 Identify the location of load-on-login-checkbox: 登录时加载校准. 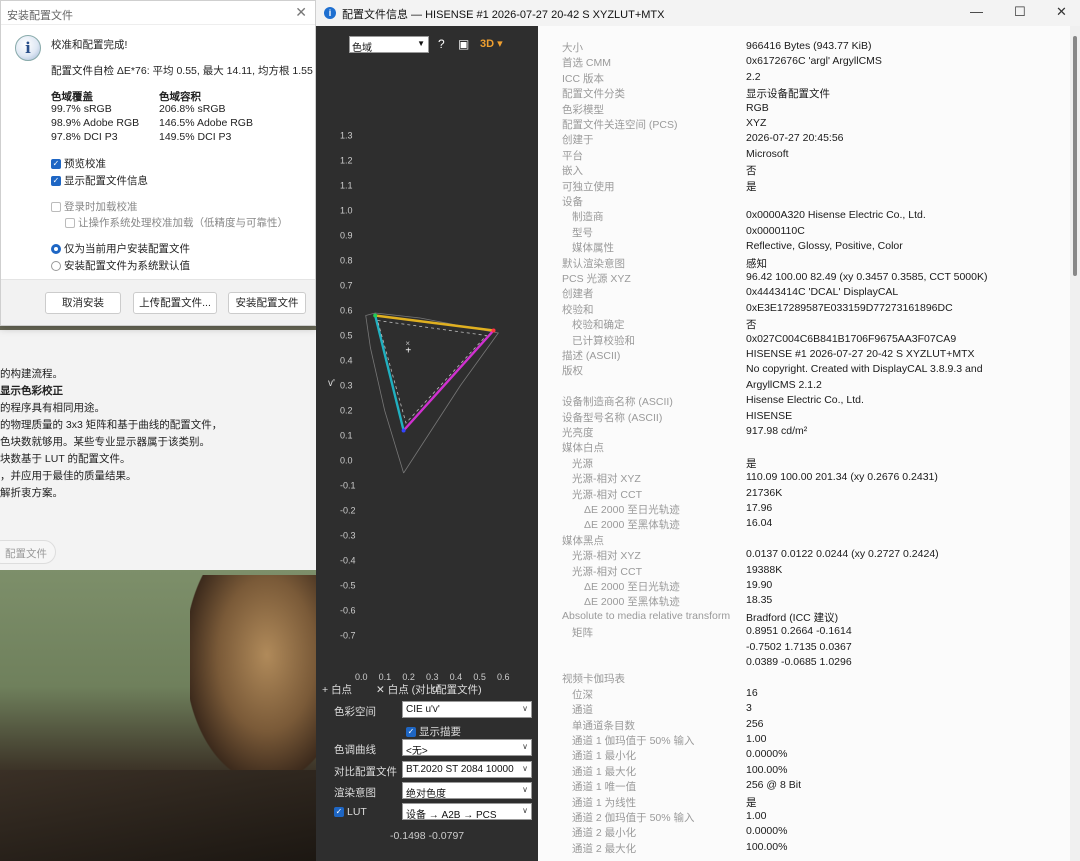
(94, 206).